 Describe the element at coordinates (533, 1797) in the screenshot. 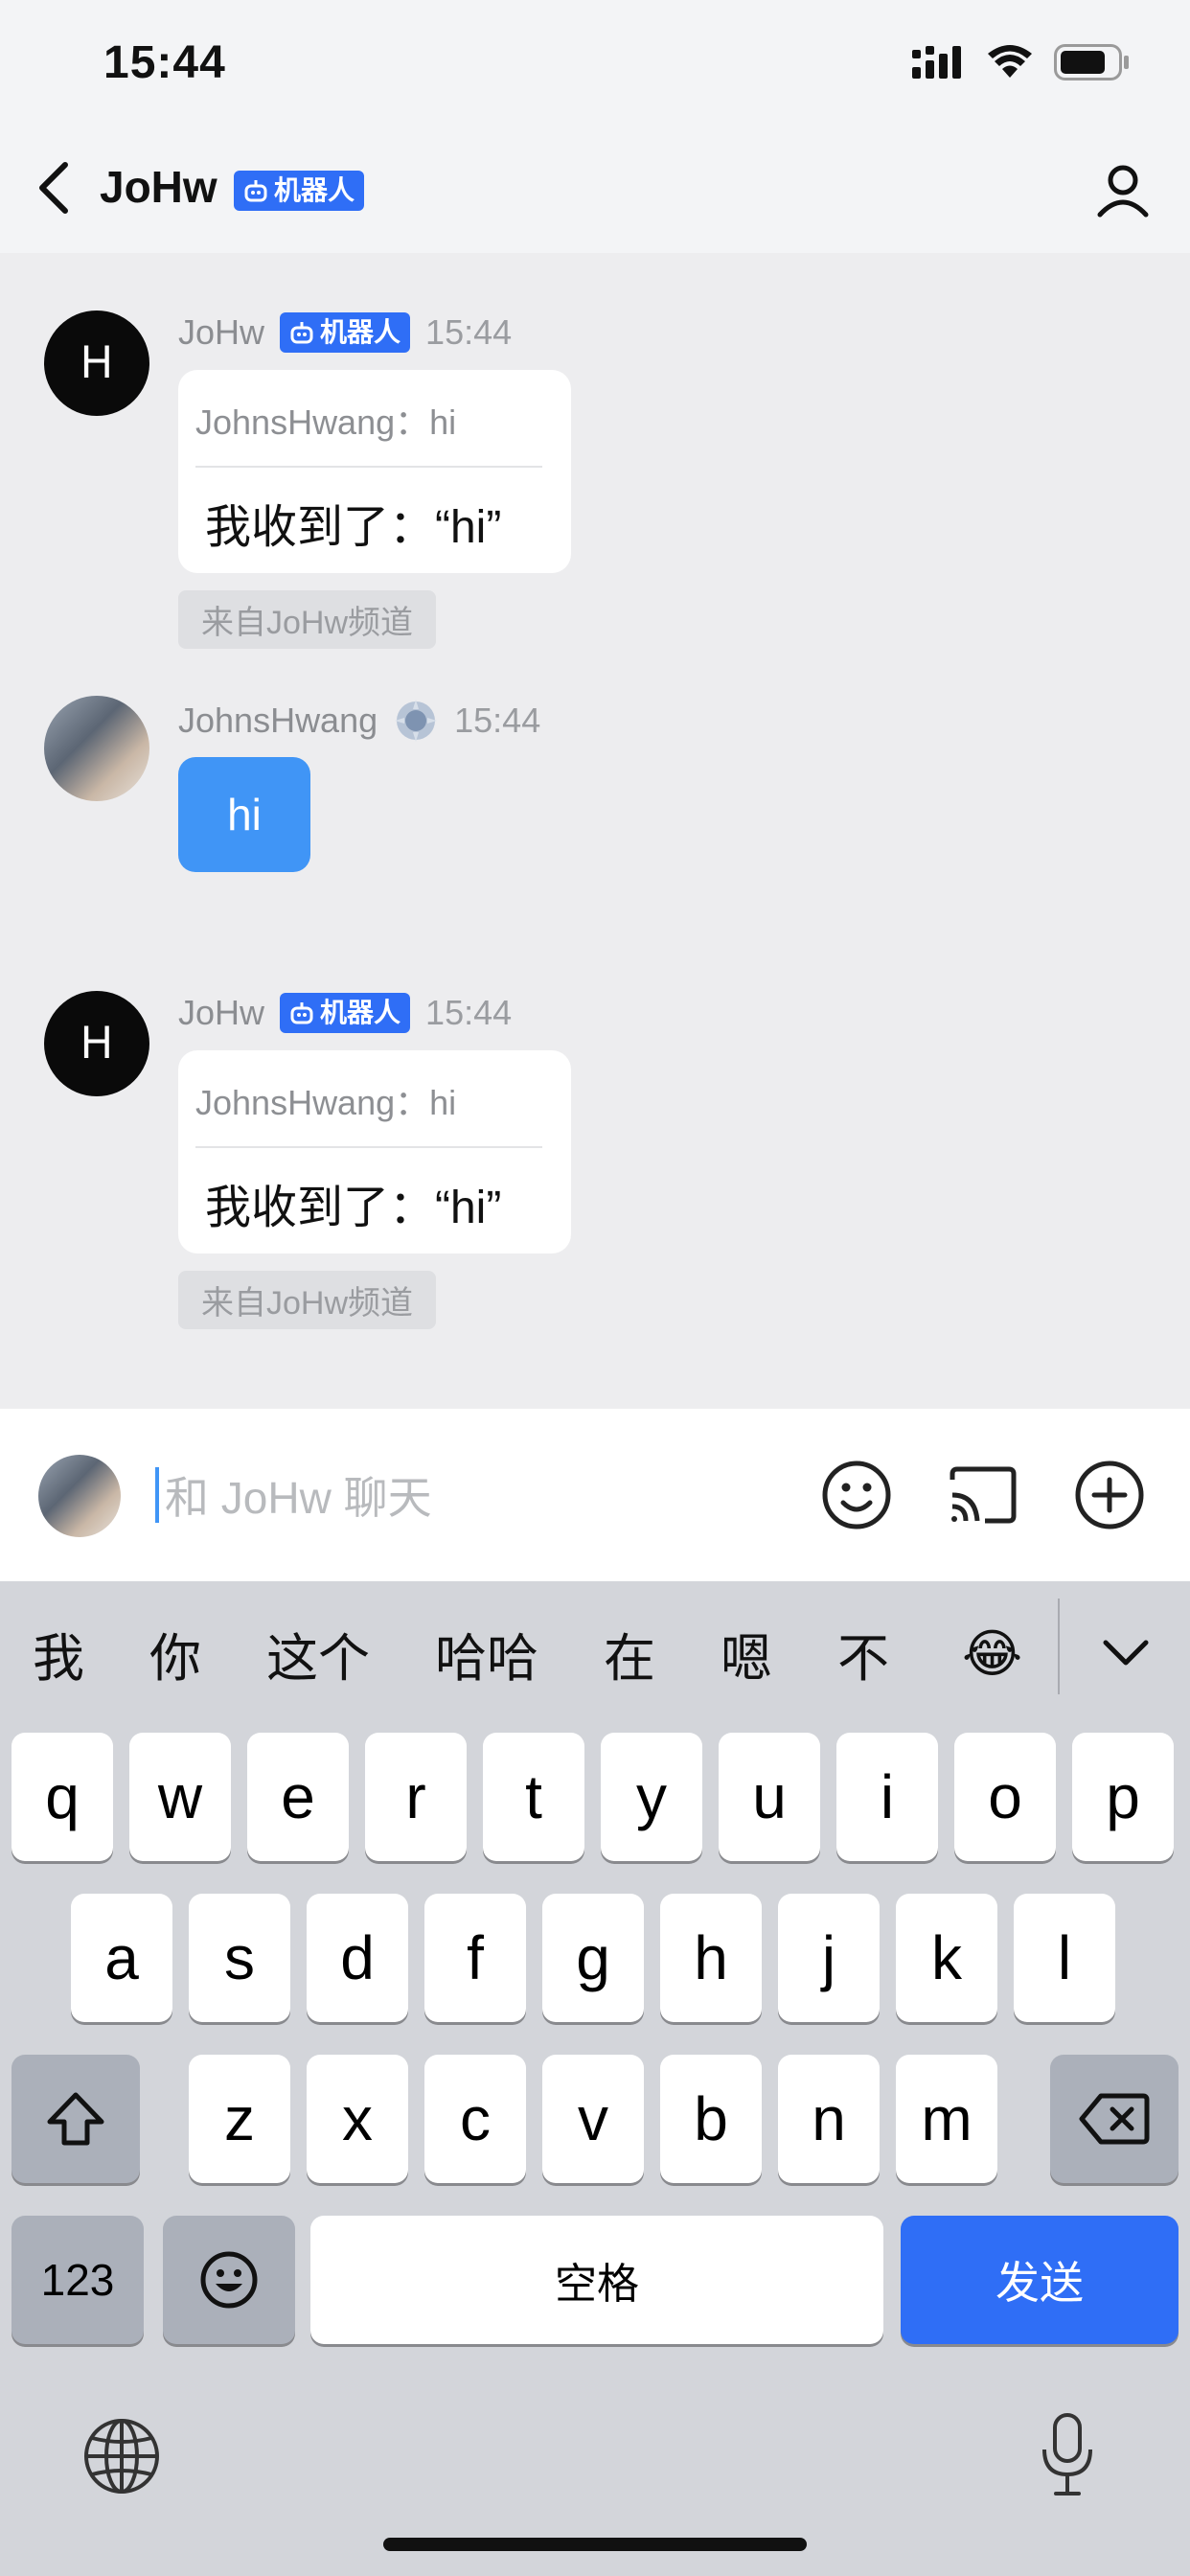

I see `key-t: t` at that location.